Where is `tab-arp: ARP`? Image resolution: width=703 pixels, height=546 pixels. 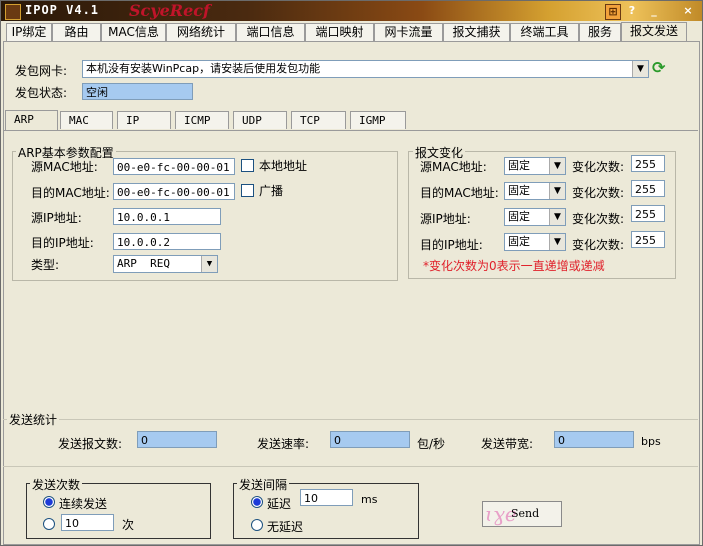 tab-arp: ARP is located at coordinates (31, 120).